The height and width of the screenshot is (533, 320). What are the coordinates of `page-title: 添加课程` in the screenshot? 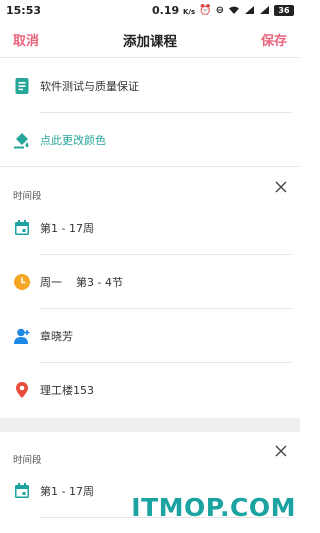 It's located at (150, 41).